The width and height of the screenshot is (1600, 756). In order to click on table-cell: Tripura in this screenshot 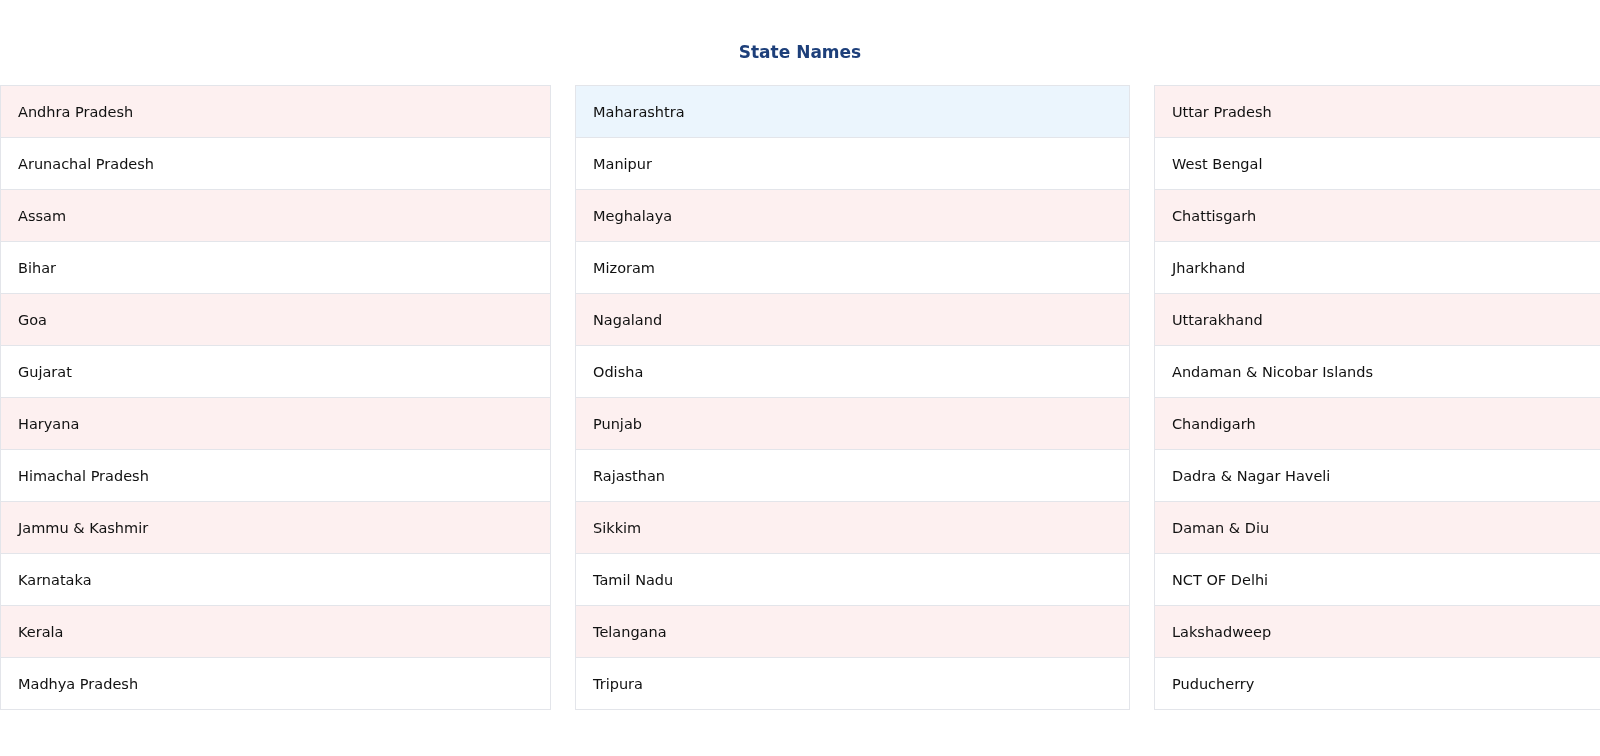, I will do `click(852, 684)`.